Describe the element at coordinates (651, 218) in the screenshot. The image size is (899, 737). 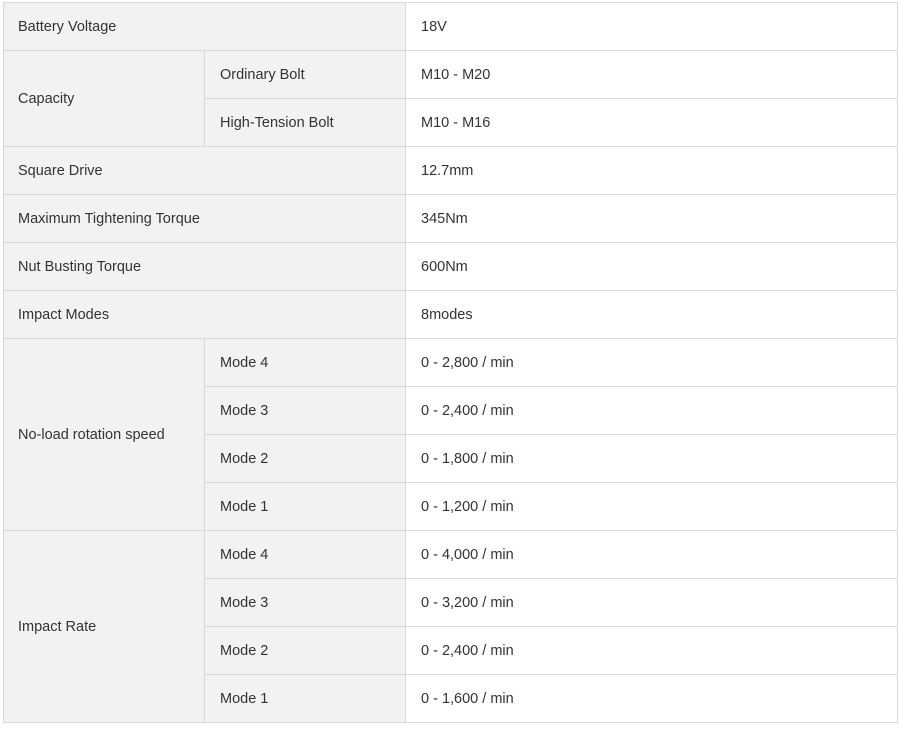
I see `spec-value: 345Nm` at that location.